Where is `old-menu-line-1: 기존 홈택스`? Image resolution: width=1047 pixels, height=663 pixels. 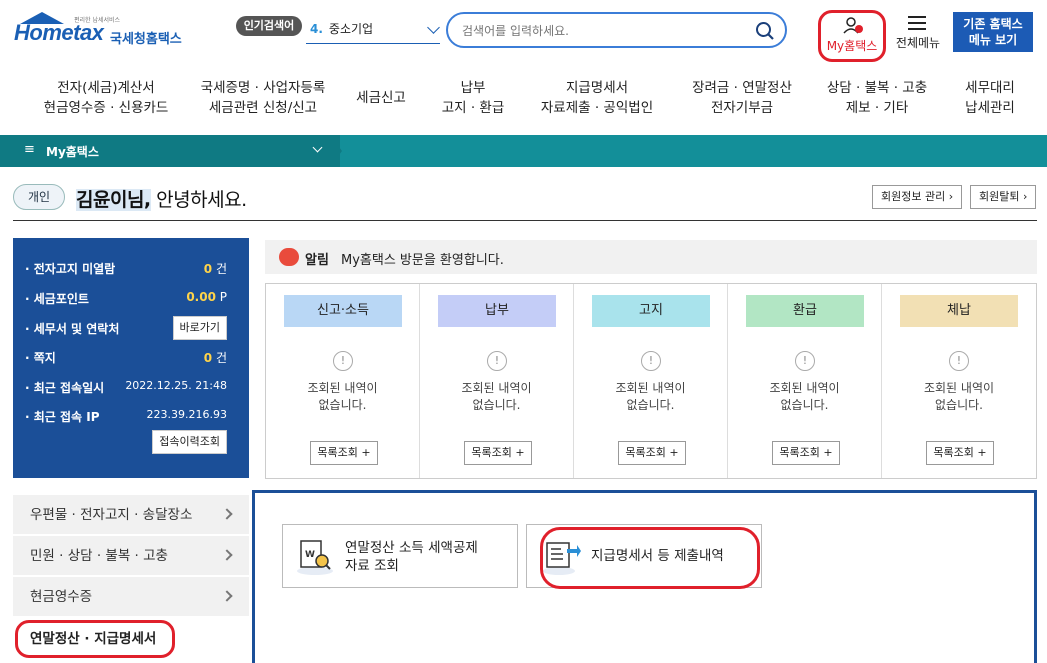 old-menu-line-1: 기존 홈택스 is located at coordinates (993, 24).